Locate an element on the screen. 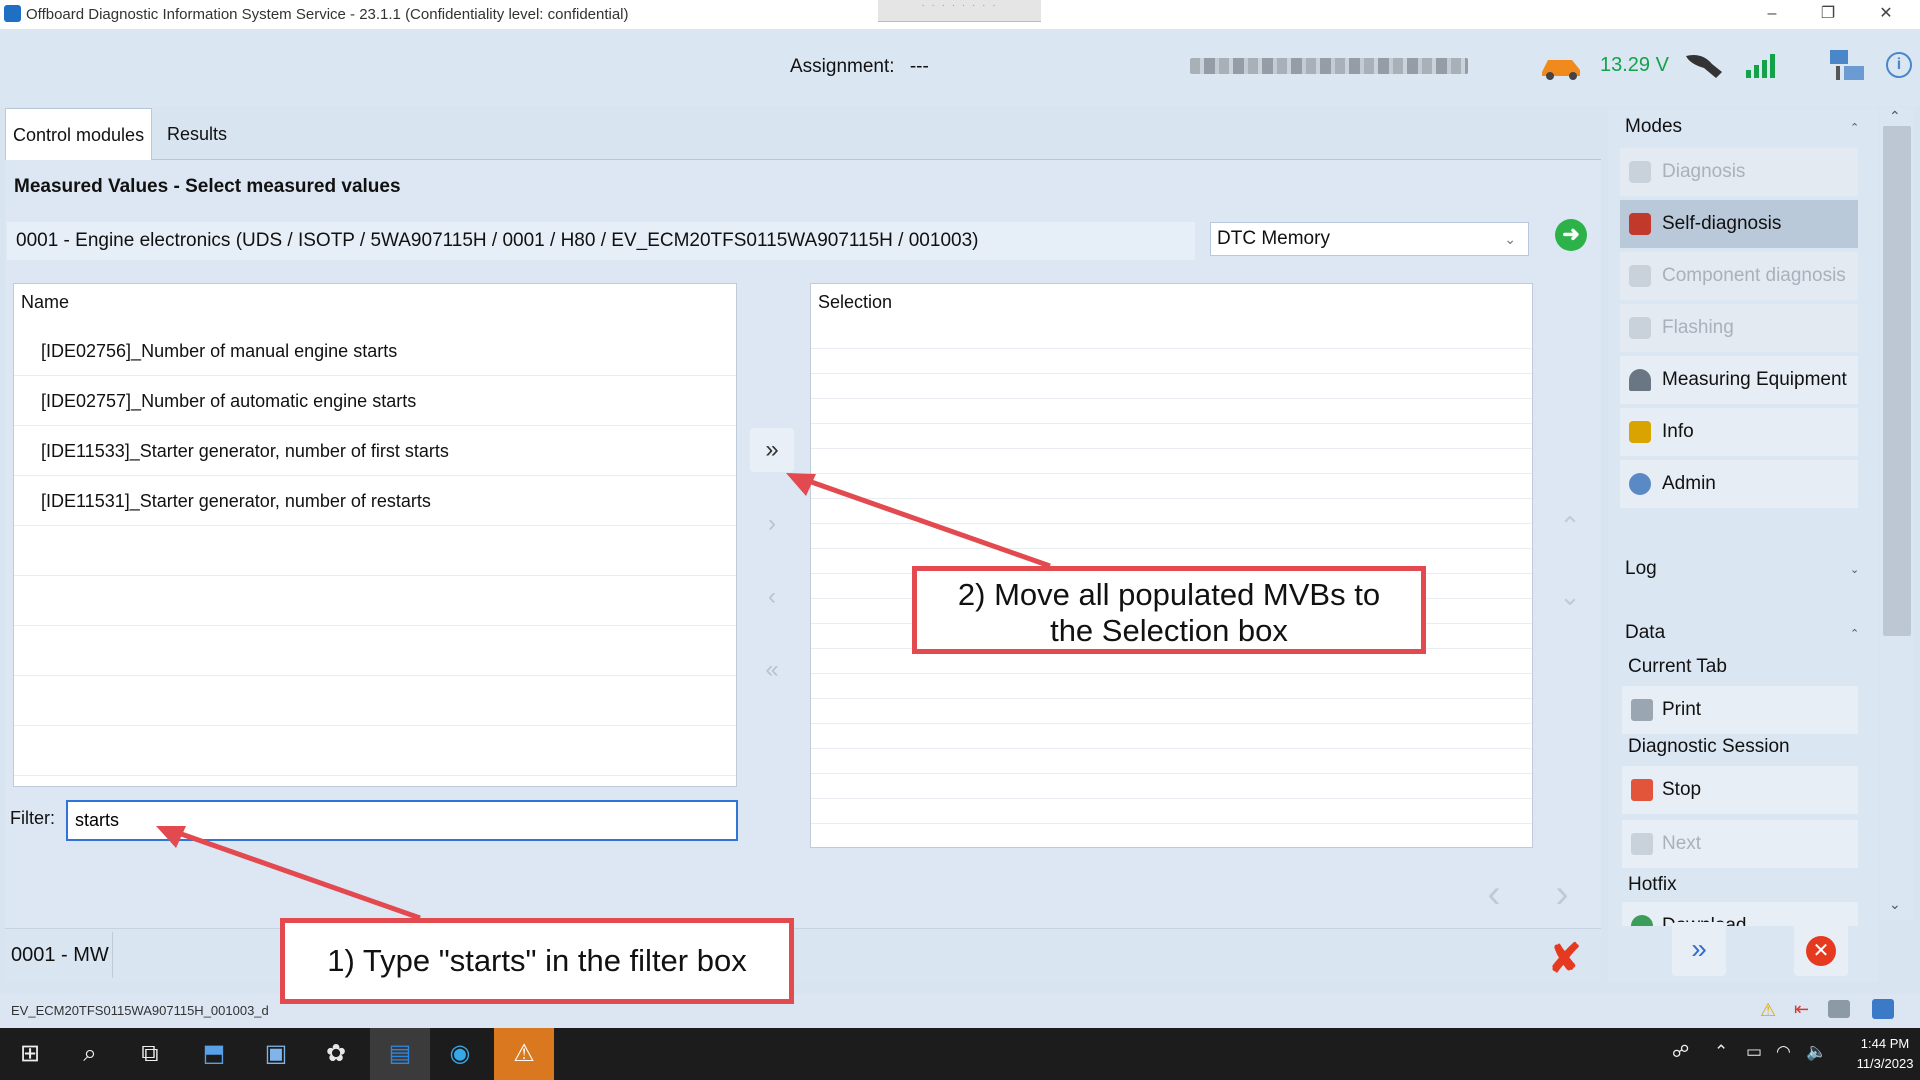 The height and width of the screenshot is (1080, 1920). move-all-left-button: « is located at coordinates (772, 670).